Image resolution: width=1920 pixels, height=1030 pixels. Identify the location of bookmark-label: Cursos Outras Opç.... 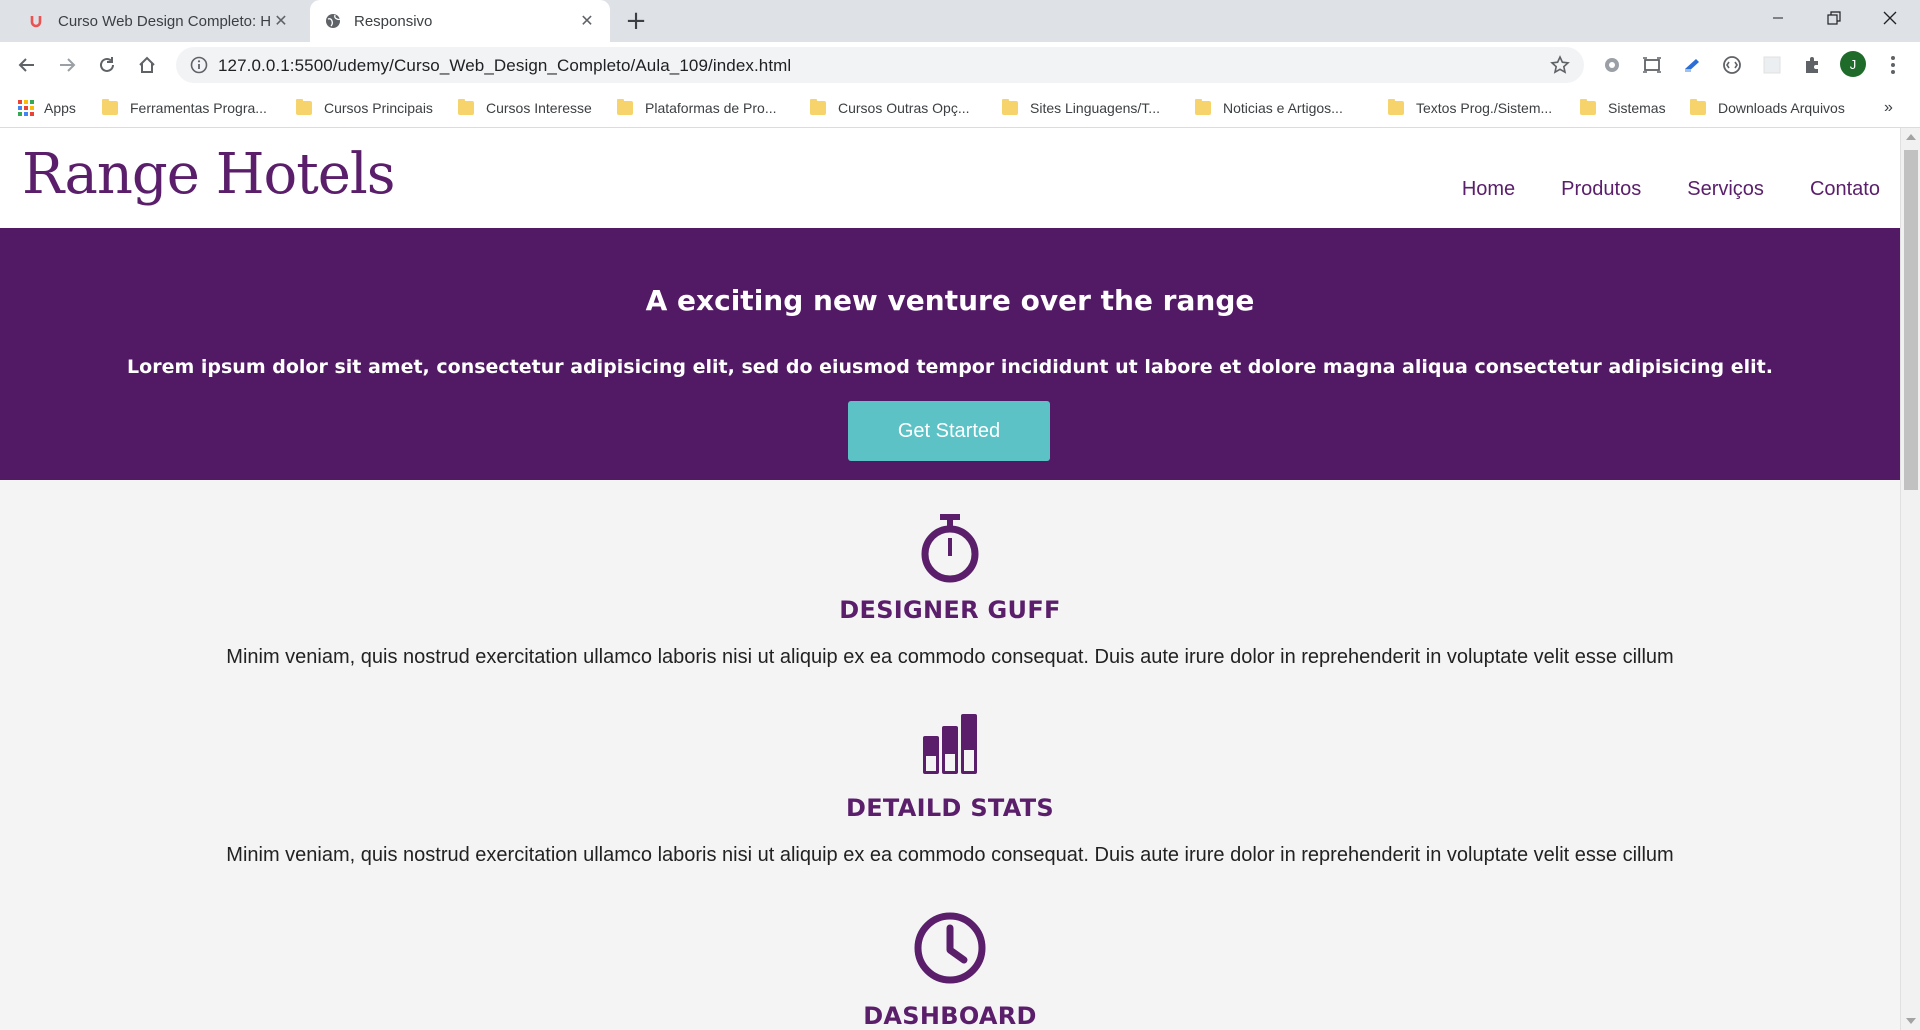
(904, 108).